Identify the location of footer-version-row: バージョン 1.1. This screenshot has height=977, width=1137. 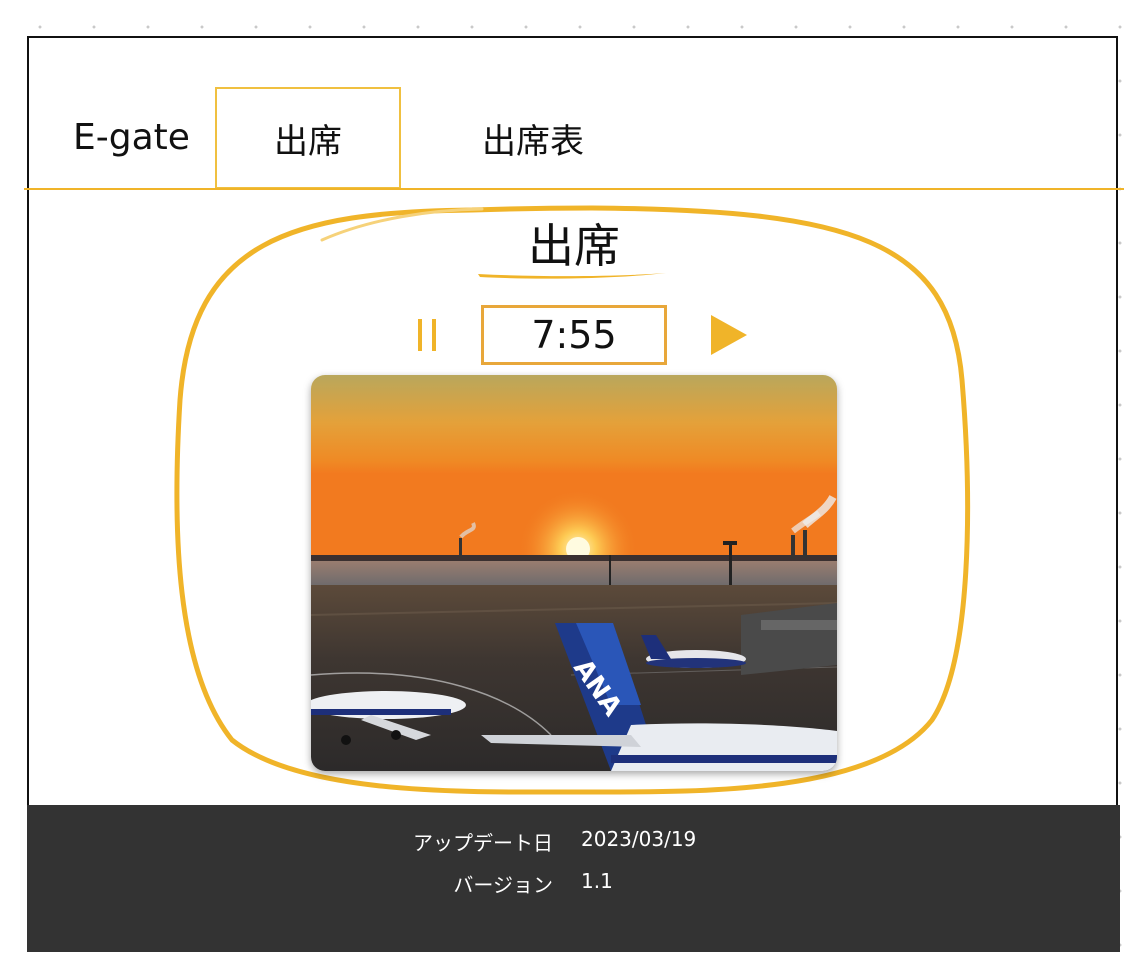
(573, 883).